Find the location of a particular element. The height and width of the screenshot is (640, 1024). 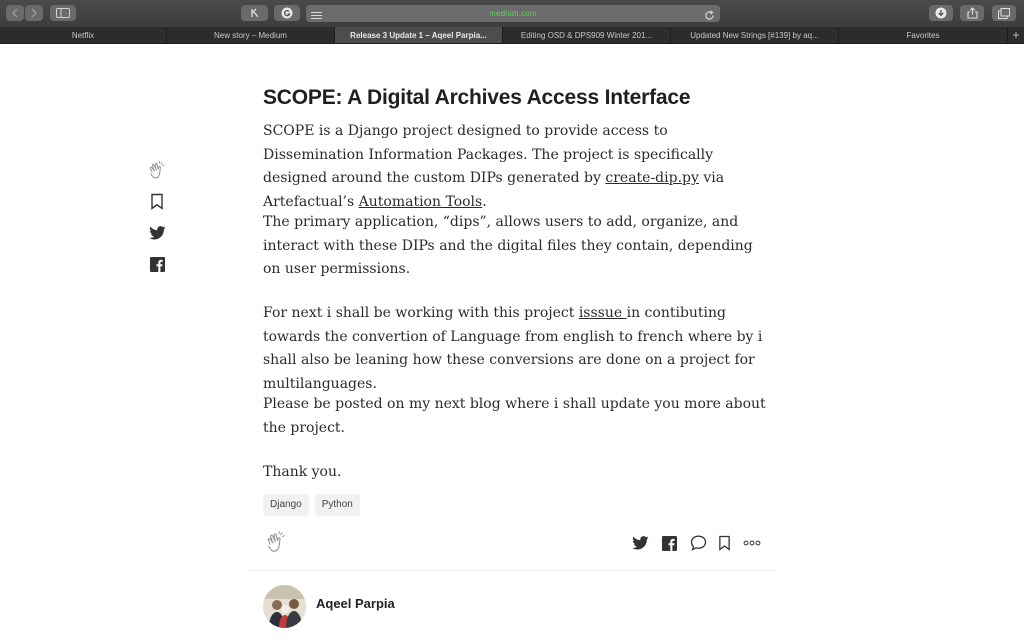

grammarly-button is located at coordinates (287, 13).